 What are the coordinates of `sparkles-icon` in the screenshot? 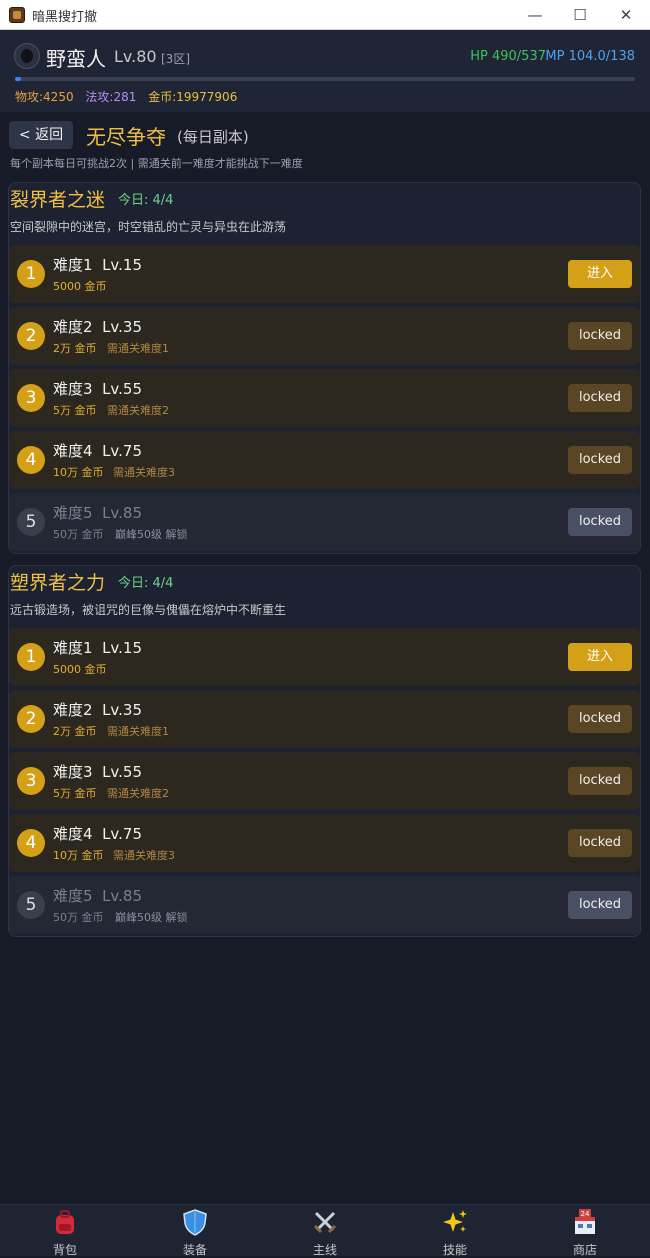 It's located at (455, 1221).